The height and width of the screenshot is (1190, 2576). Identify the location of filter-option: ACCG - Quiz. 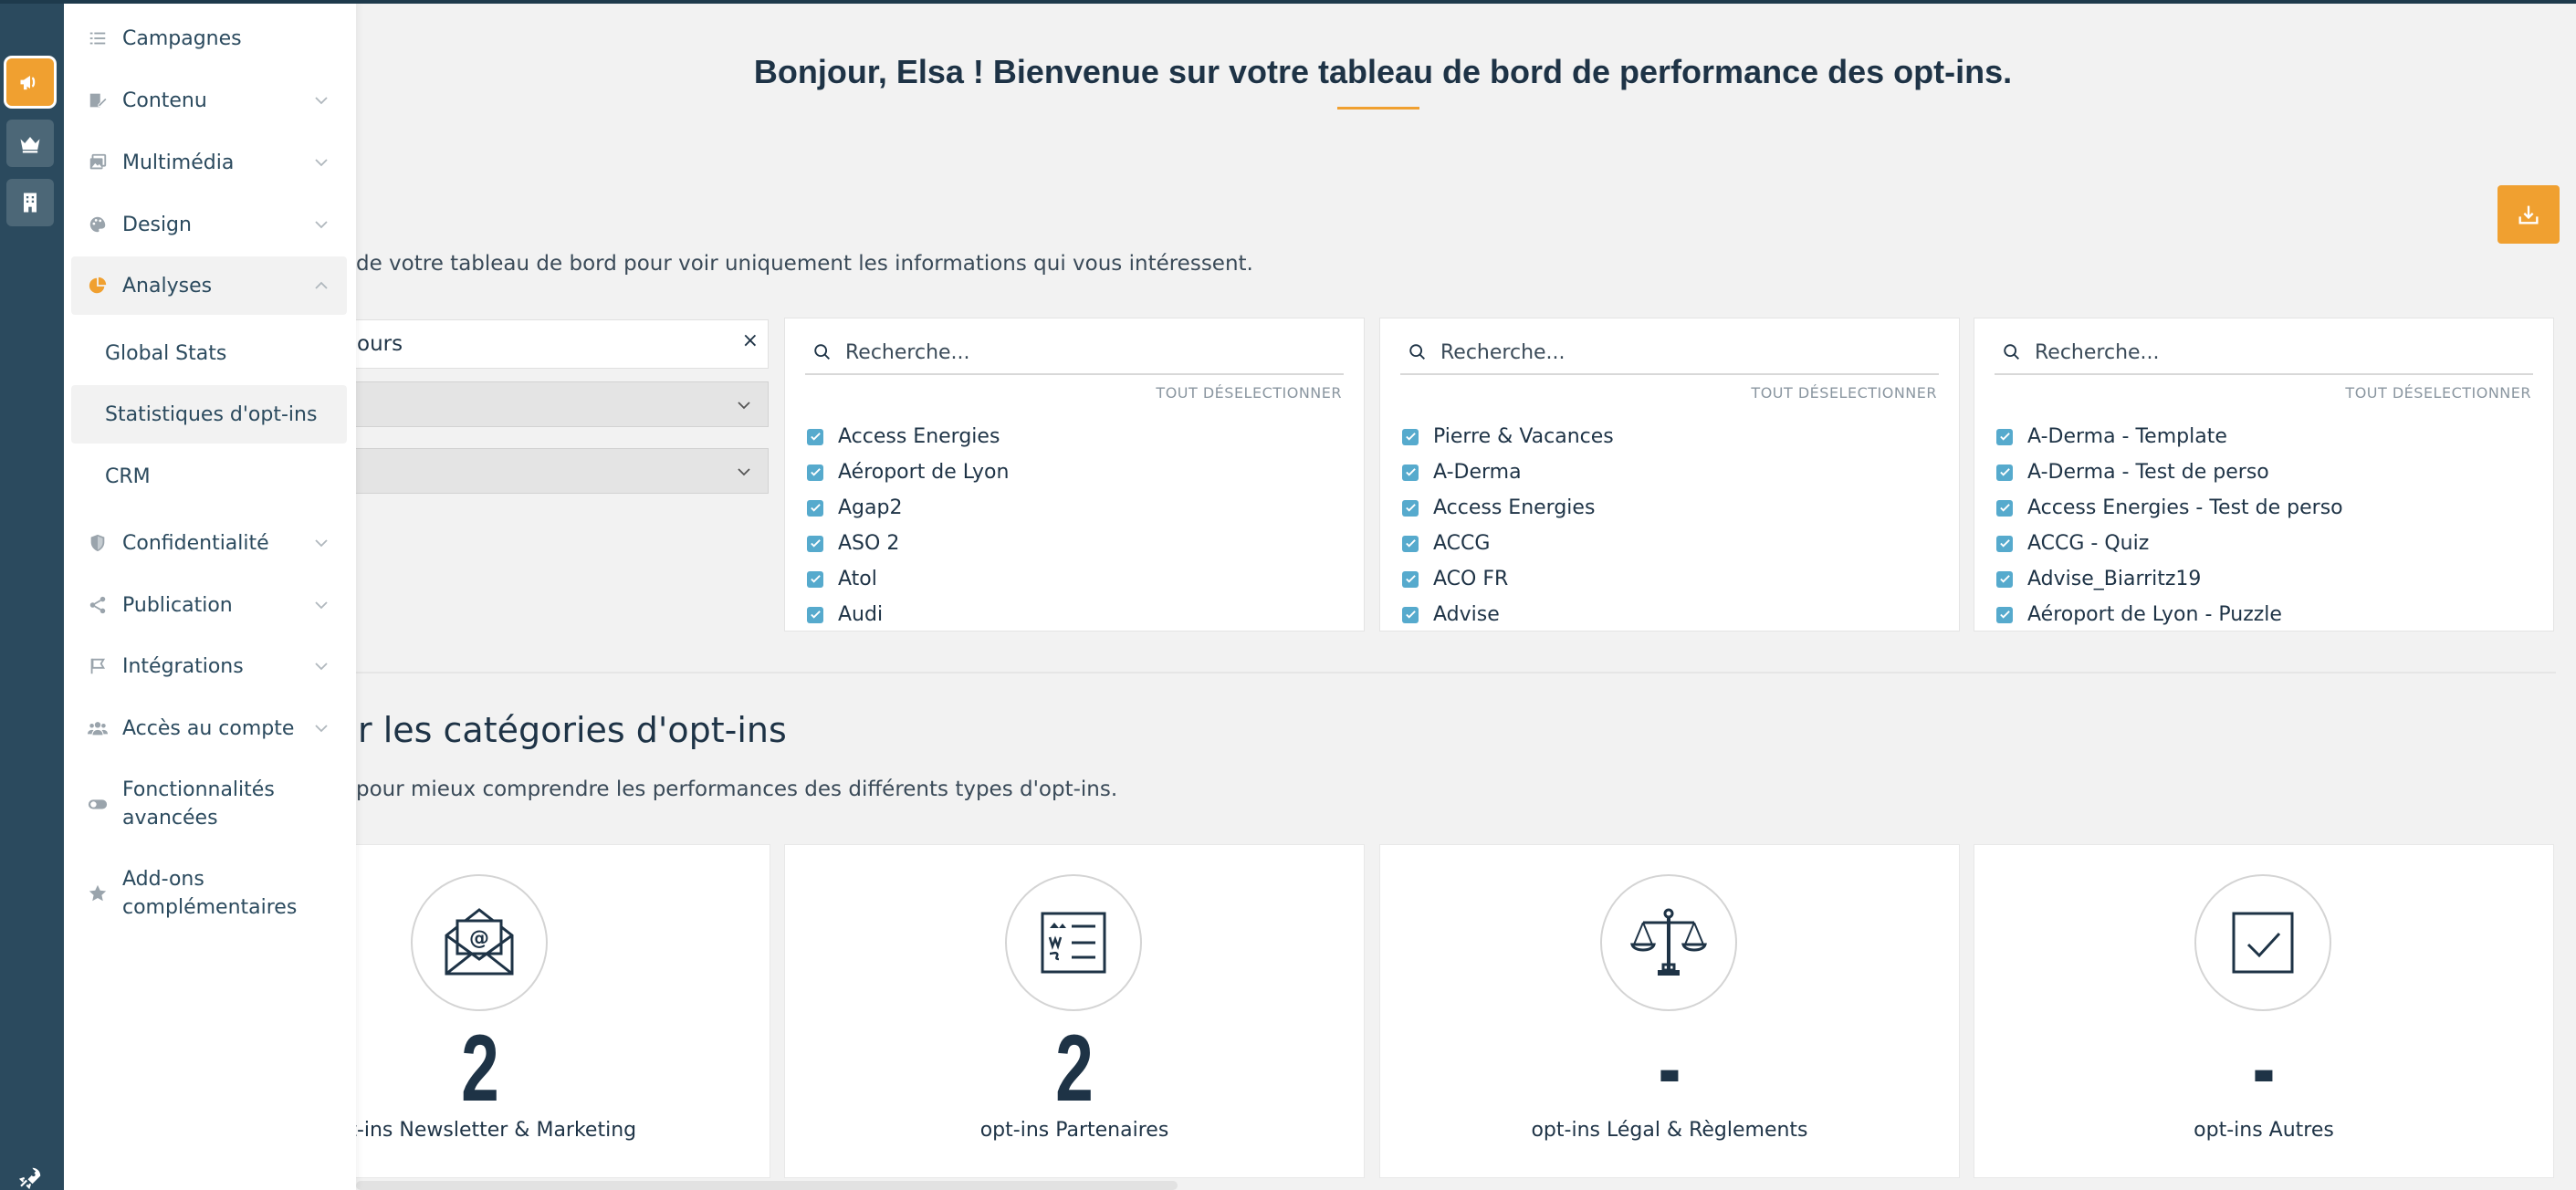
(2263, 543).